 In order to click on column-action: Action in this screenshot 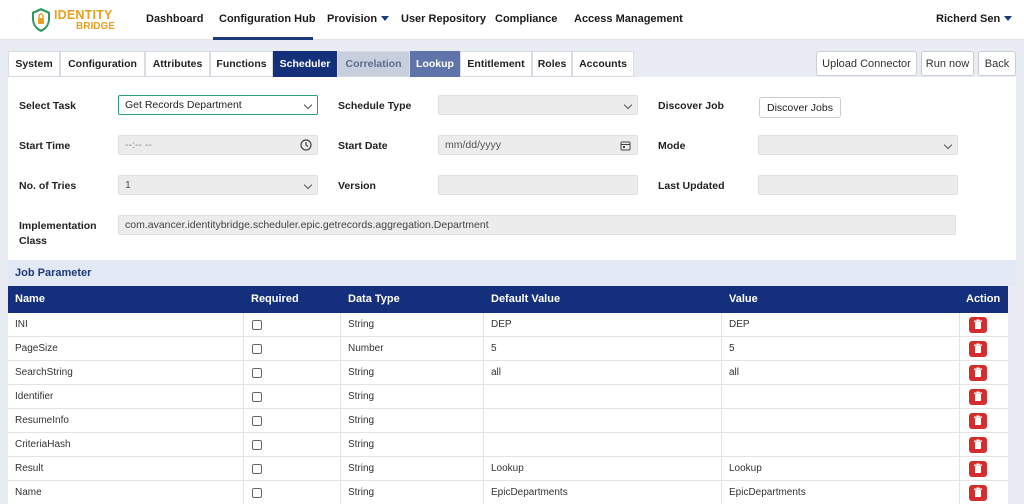, I will do `click(983, 299)`.